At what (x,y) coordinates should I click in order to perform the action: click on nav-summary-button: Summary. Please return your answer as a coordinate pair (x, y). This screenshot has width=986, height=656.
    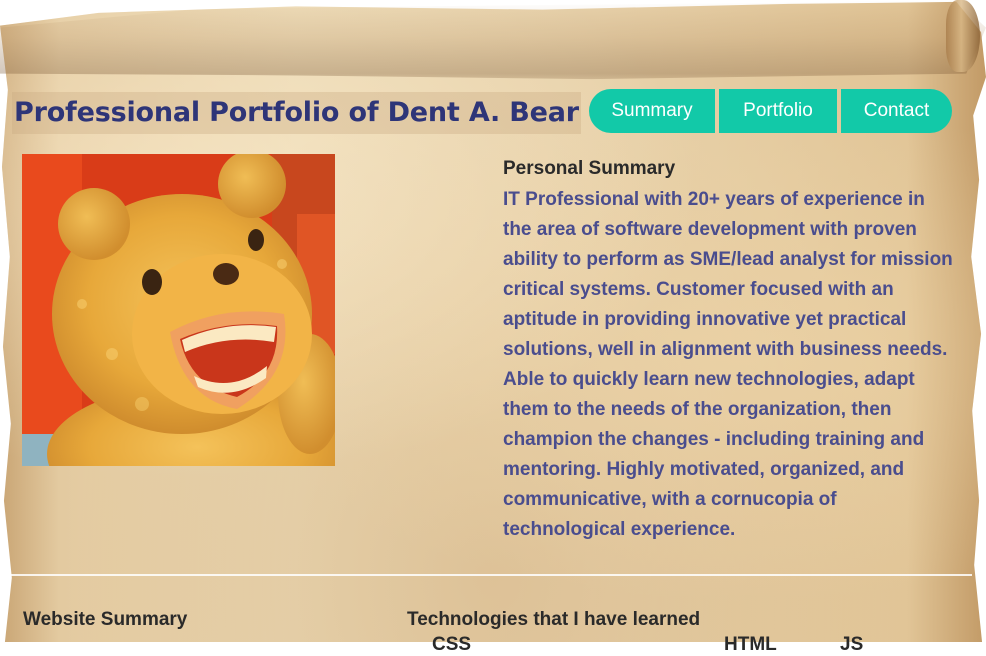
    Looking at the image, I should click on (652, 111).